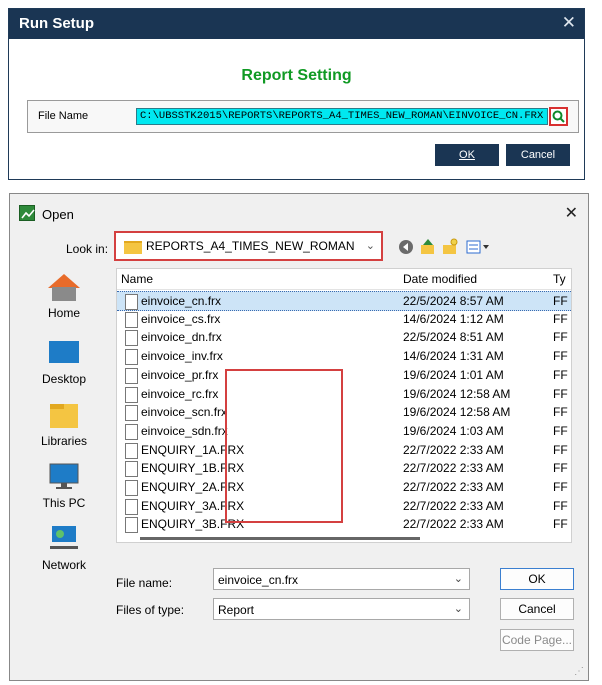 Image resolution: width=602 pixels, height=685 pixels. I want to click on run-setup-titlebar: Run Setup ✕, so click(296, 24).